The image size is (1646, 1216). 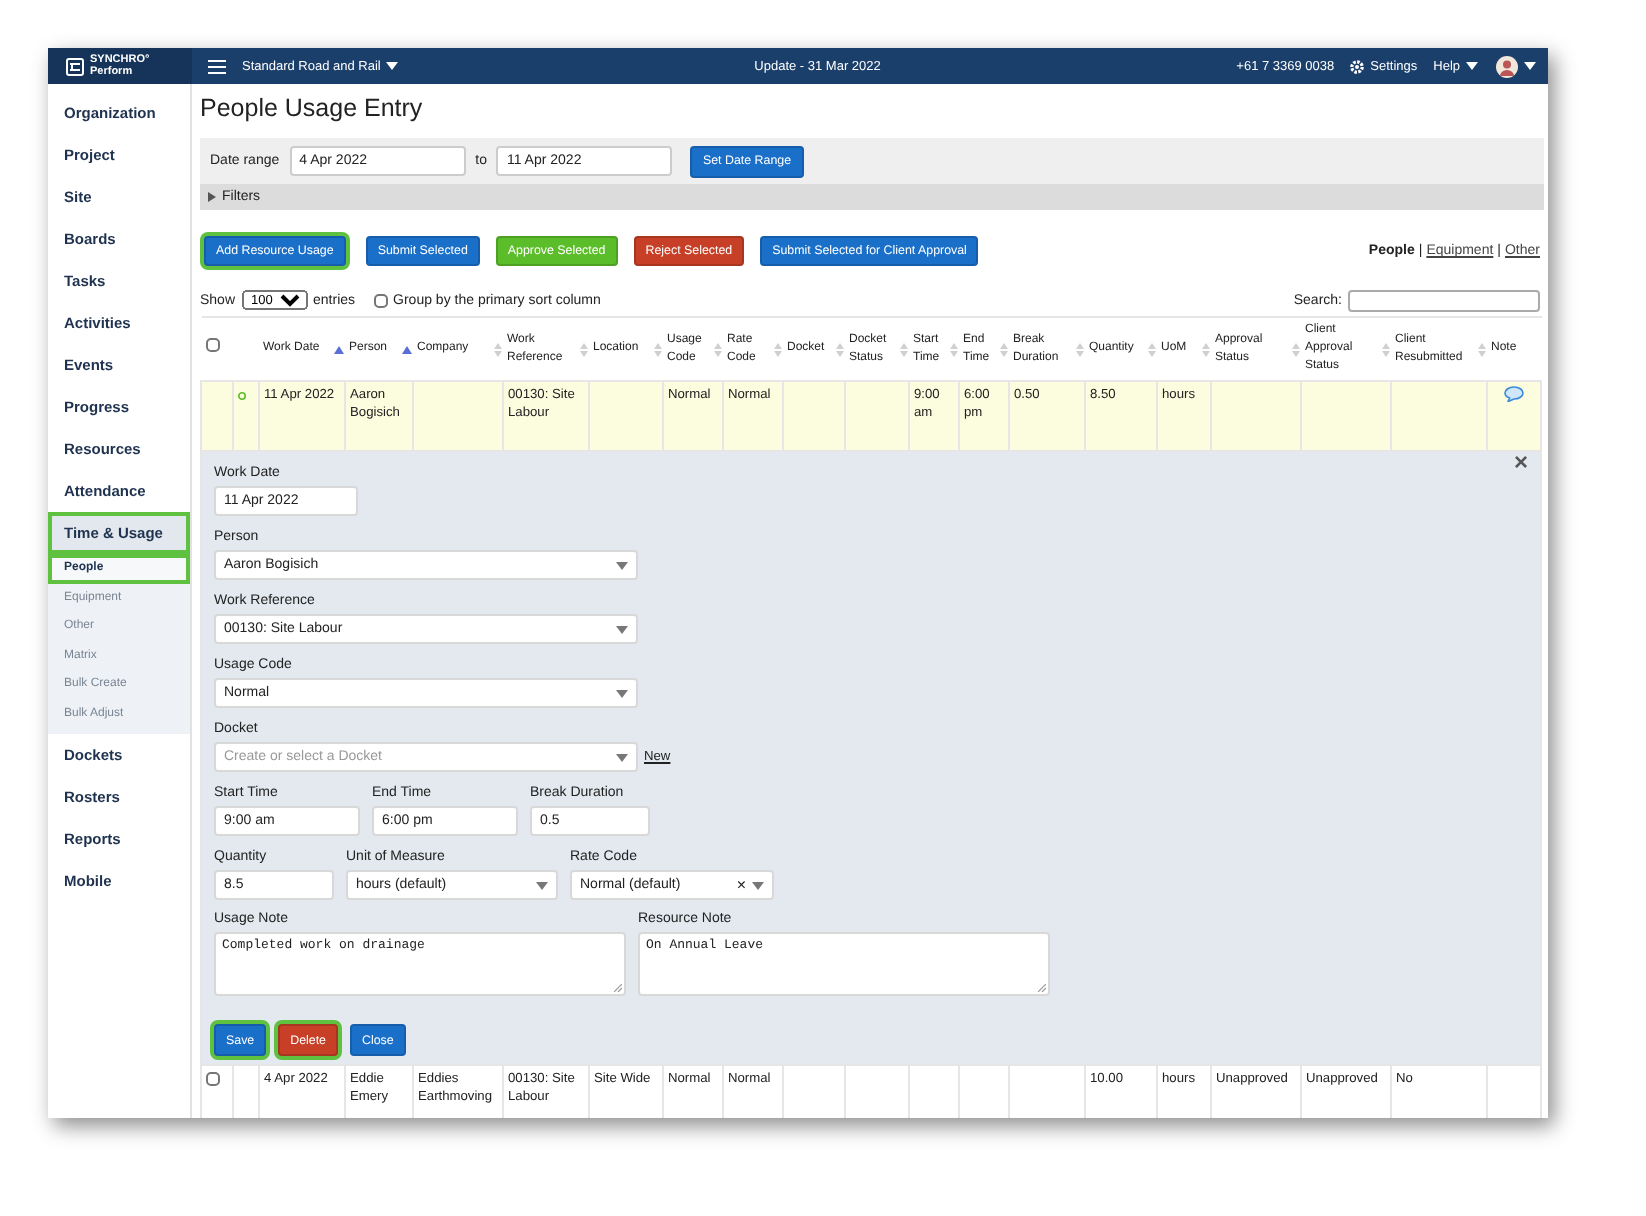 What do you see at coordinates (1444, 300) in the screenshot?
I see `search-field` at bounding box center [1444, 300].